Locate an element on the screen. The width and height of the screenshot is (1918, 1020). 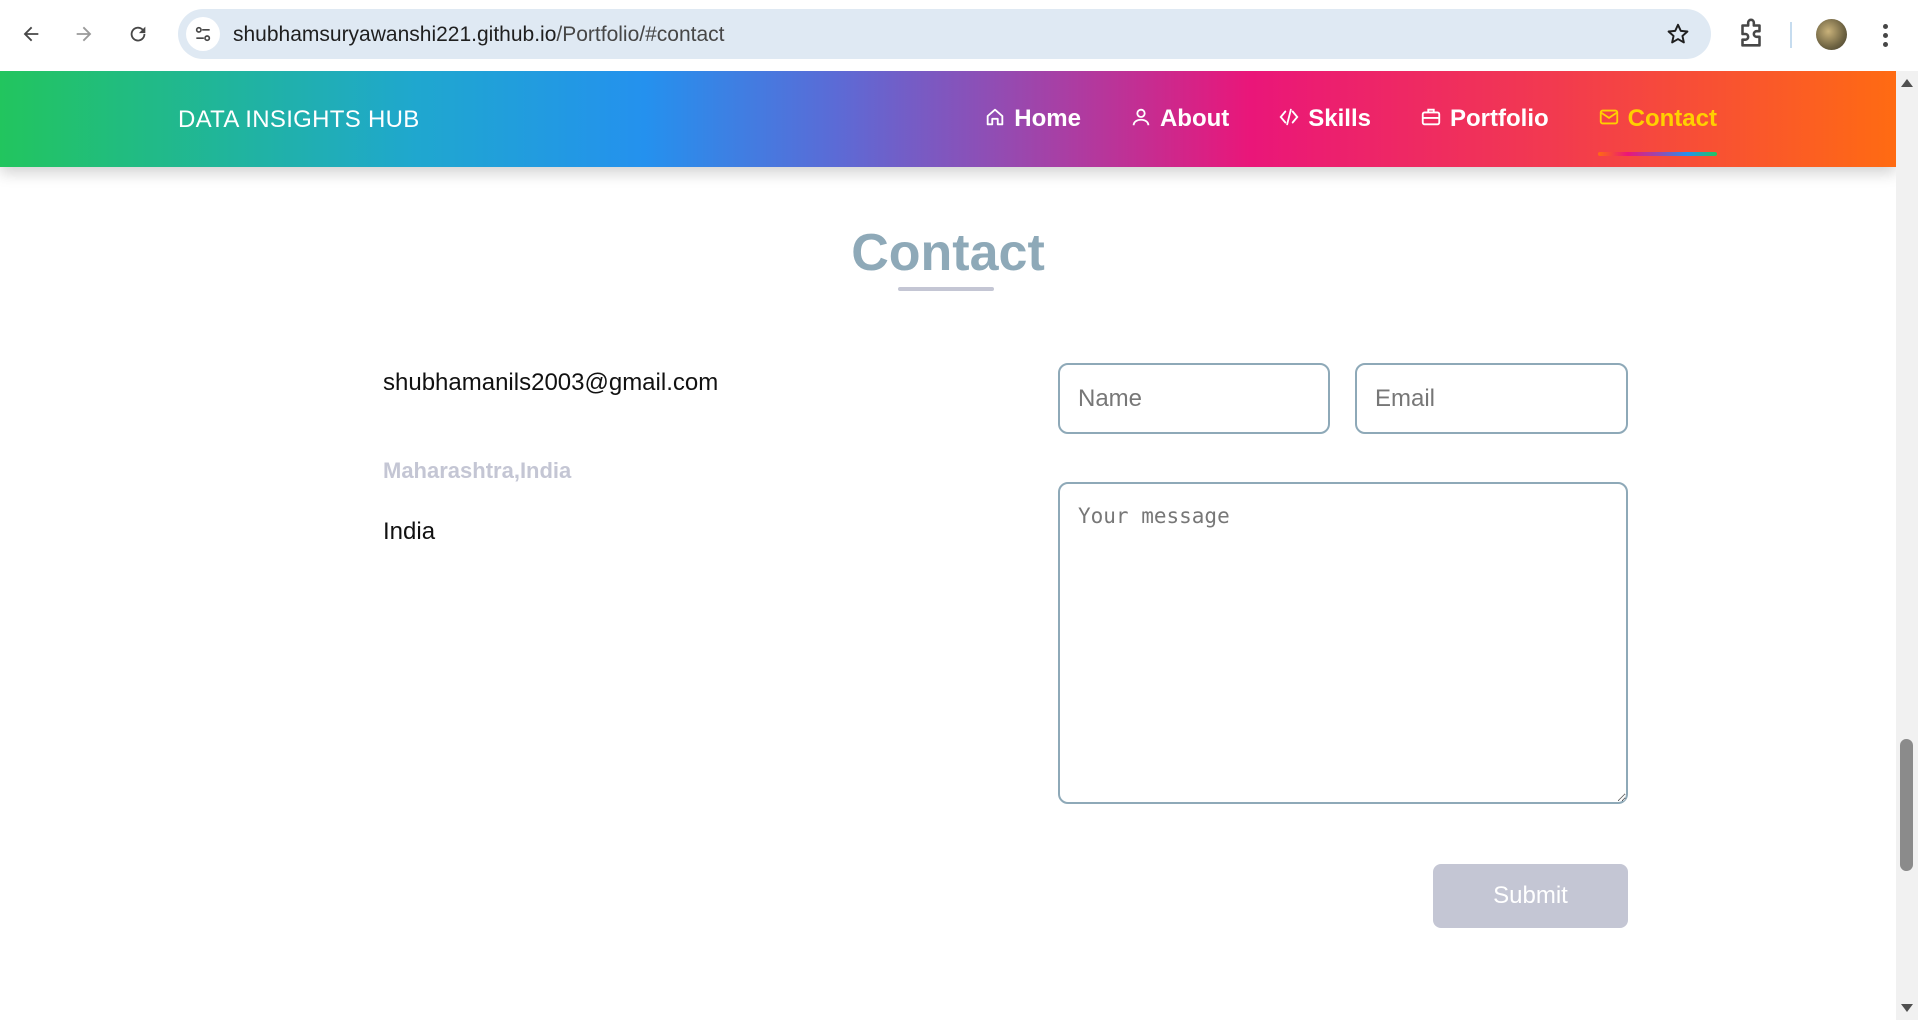
reload-icon is located at coordinates (138, 34).